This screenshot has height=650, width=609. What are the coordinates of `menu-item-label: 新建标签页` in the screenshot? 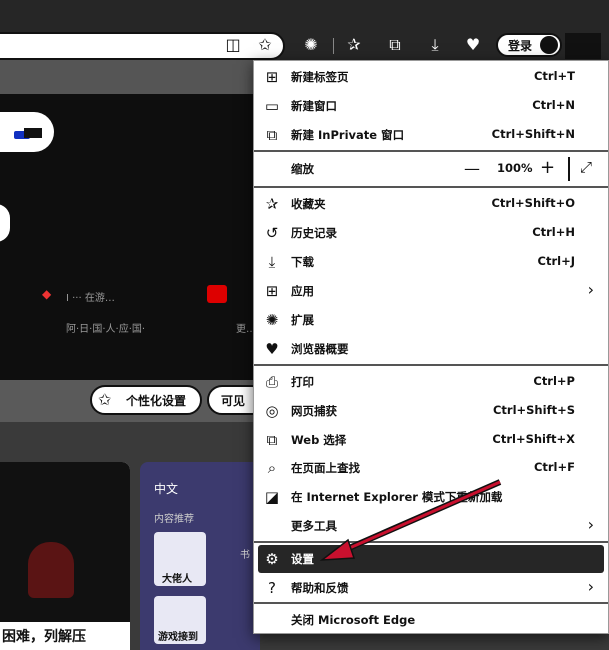 It's located at (320, 77).